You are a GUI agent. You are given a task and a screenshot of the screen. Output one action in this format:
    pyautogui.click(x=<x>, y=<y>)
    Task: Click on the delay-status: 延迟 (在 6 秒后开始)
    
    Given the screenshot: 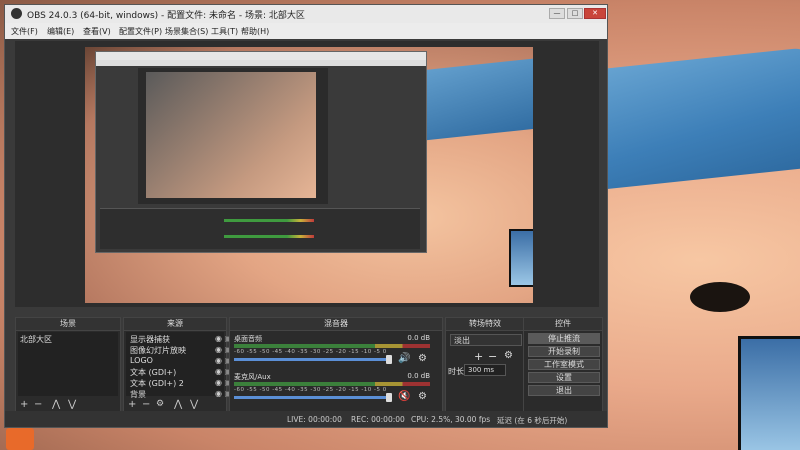 What is the action you would take?
    pyautogui.click(x=532, y=420)
    